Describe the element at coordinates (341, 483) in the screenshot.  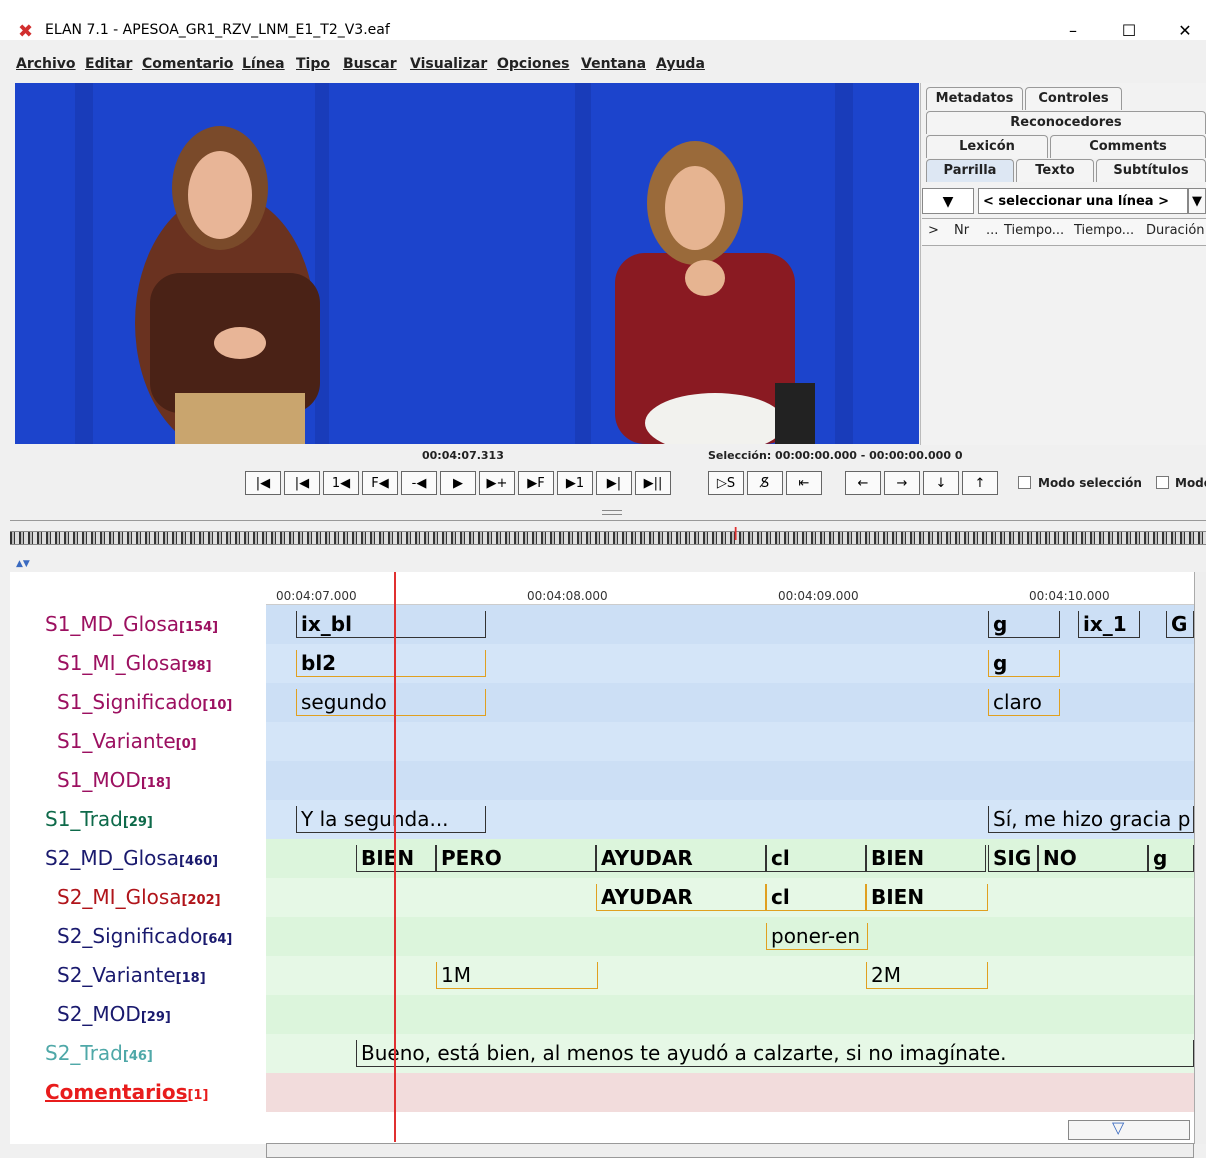
I see `previous-second-button: 1◀` at that location.